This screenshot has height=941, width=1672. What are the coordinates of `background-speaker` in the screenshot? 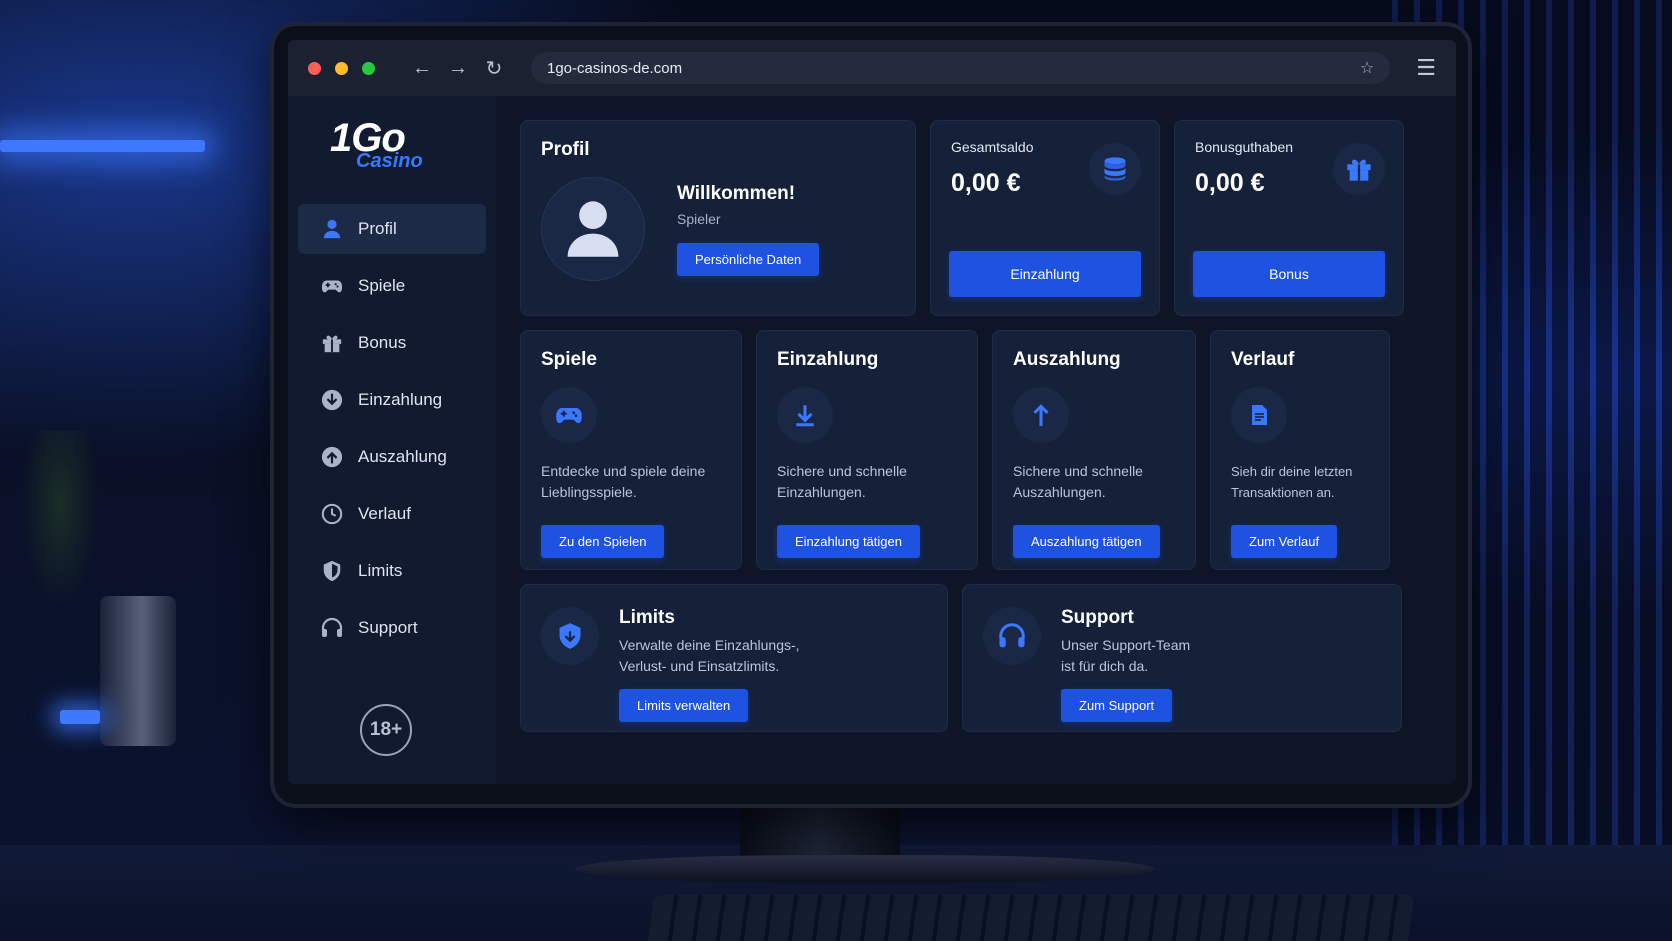 It's located at (138, 671).